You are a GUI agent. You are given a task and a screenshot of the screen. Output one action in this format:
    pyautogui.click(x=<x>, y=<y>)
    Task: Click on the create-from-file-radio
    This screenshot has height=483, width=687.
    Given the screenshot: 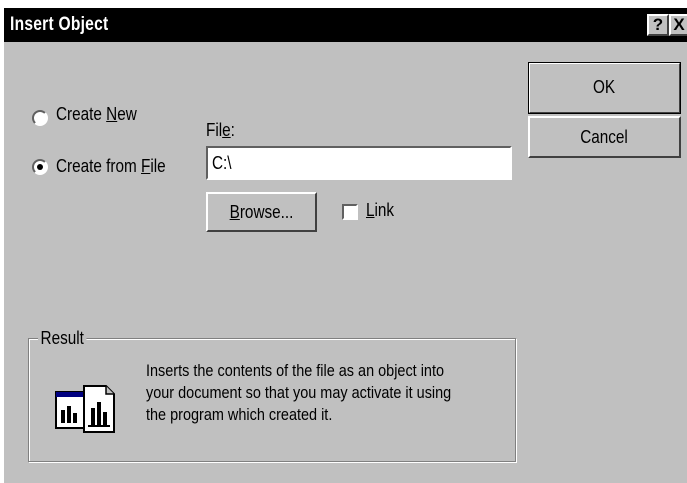 What is the action you would take?
    pyautogui.click(x=40, y=167)
    